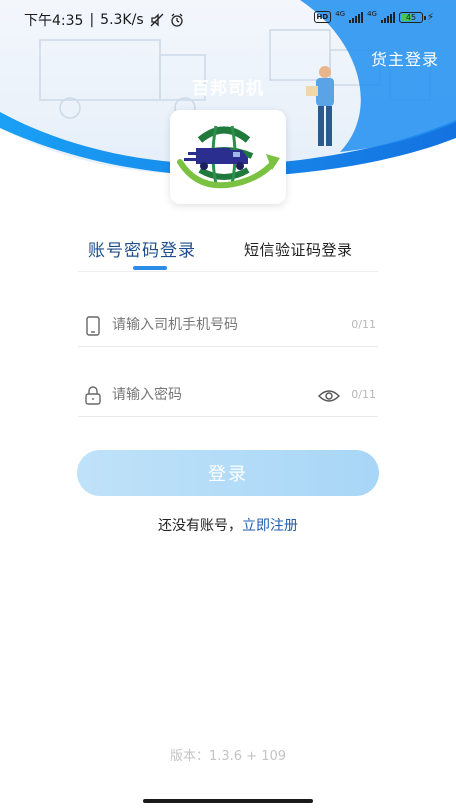  I want to click on mute-icon, so click(157, 20).